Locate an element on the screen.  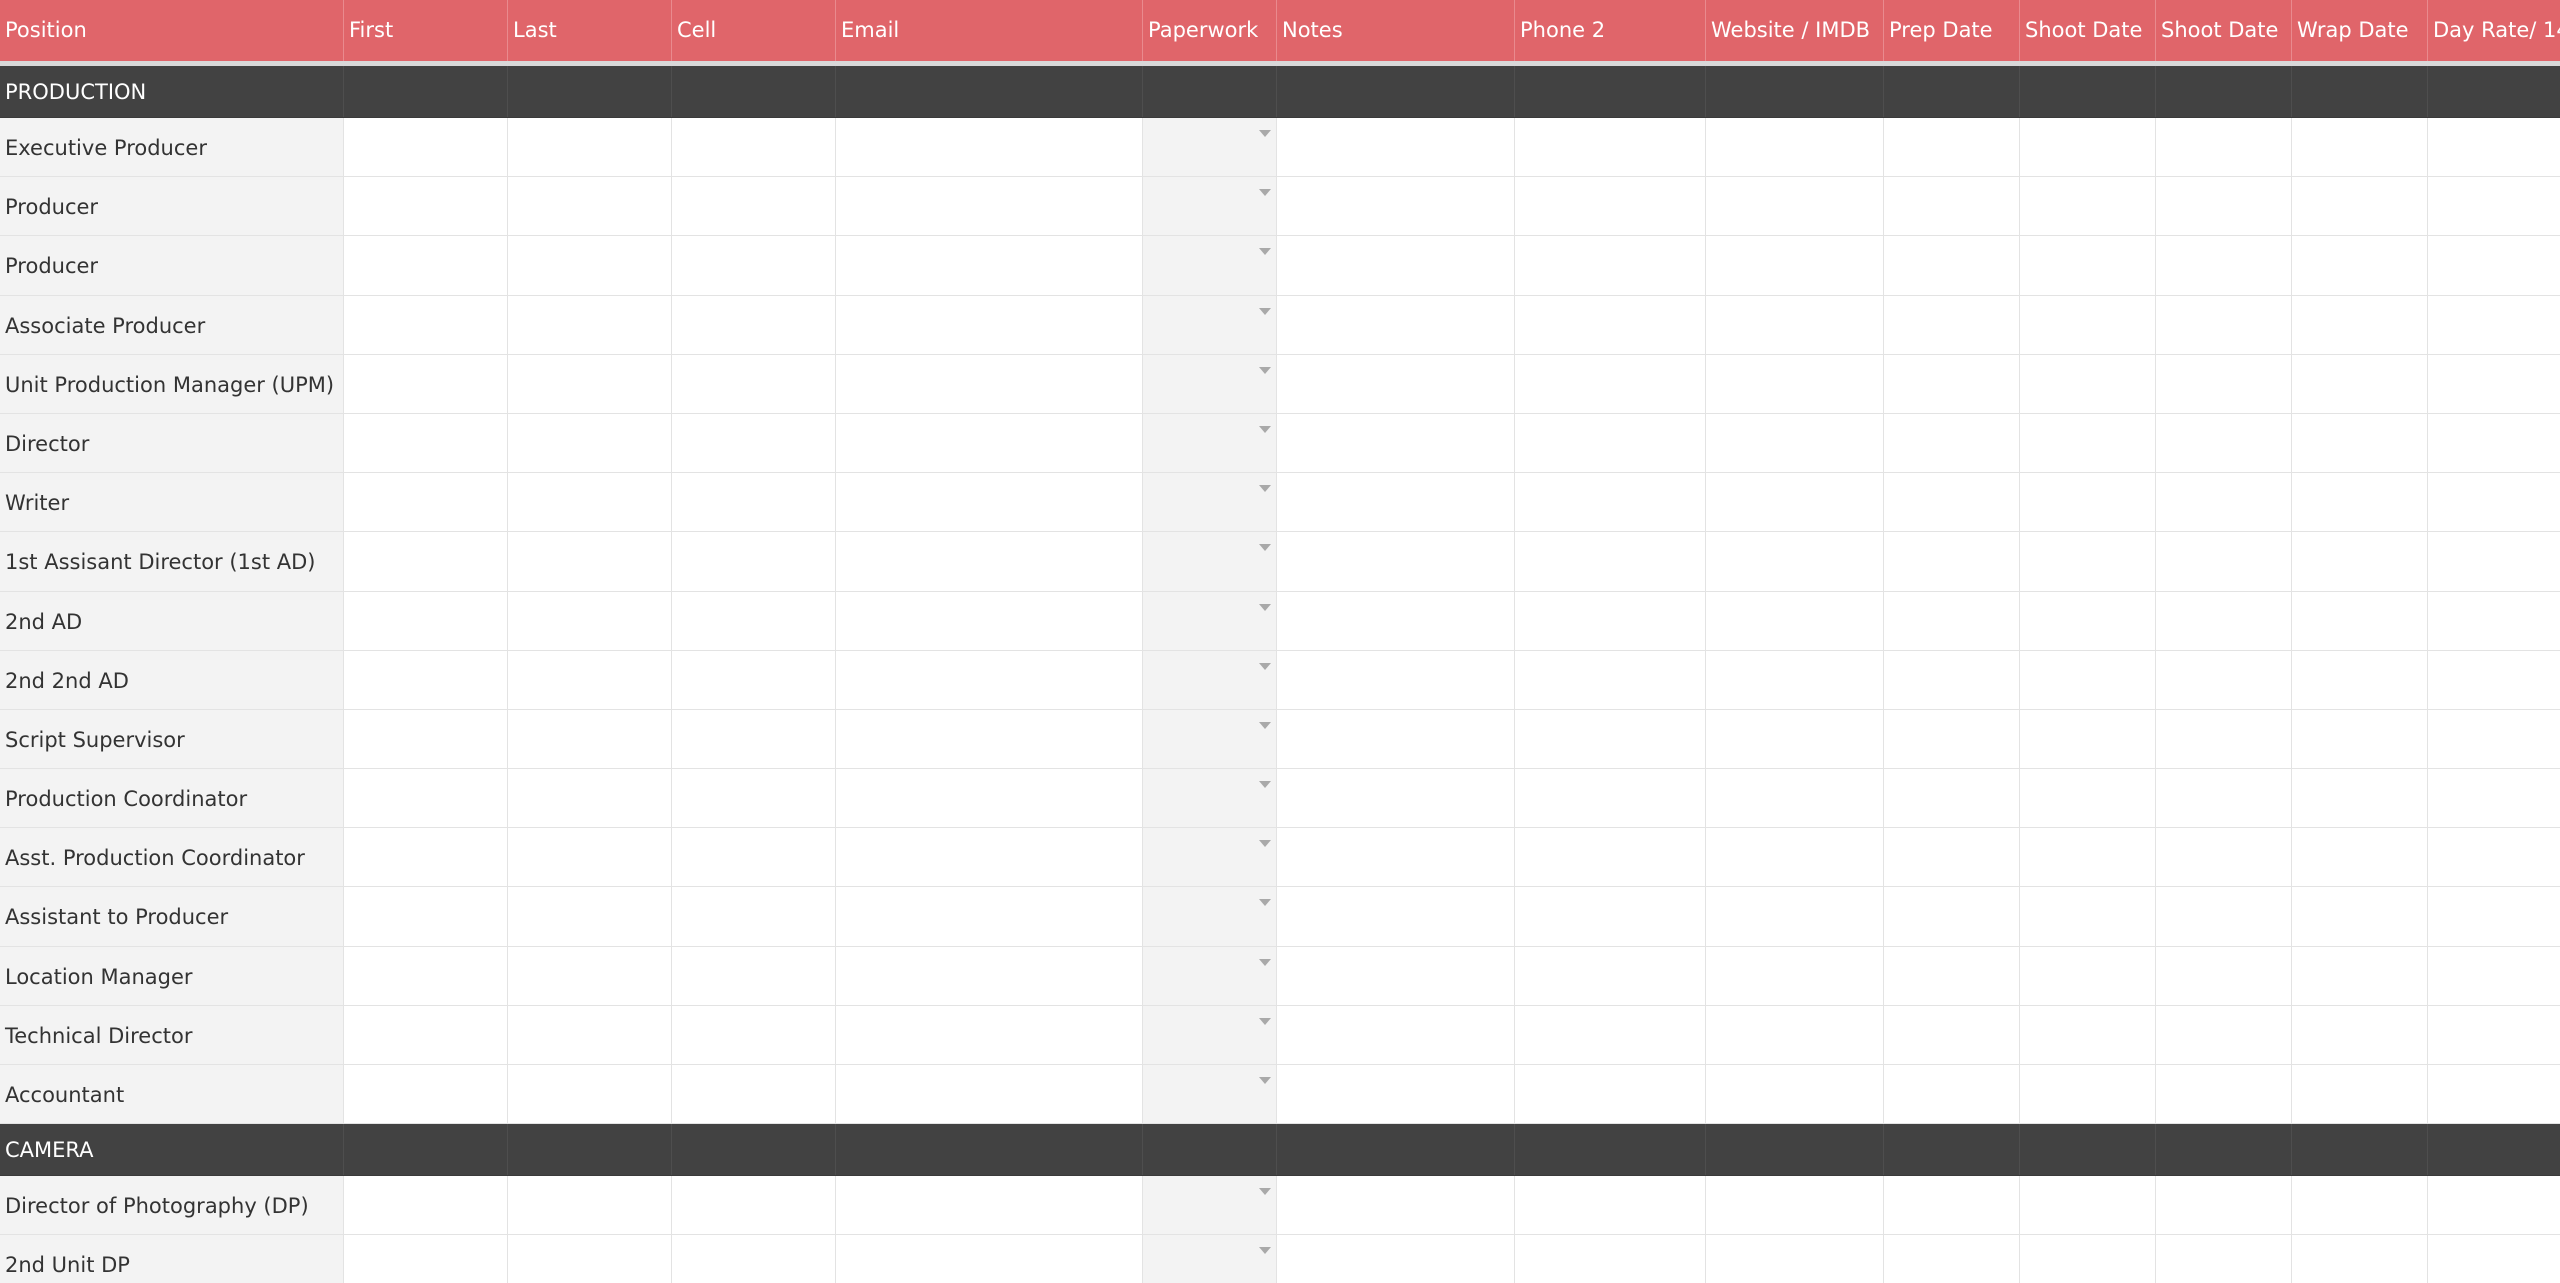
column-header-day-rate-14: Day Rate/ 14 is located at coordinates (2494, 30).